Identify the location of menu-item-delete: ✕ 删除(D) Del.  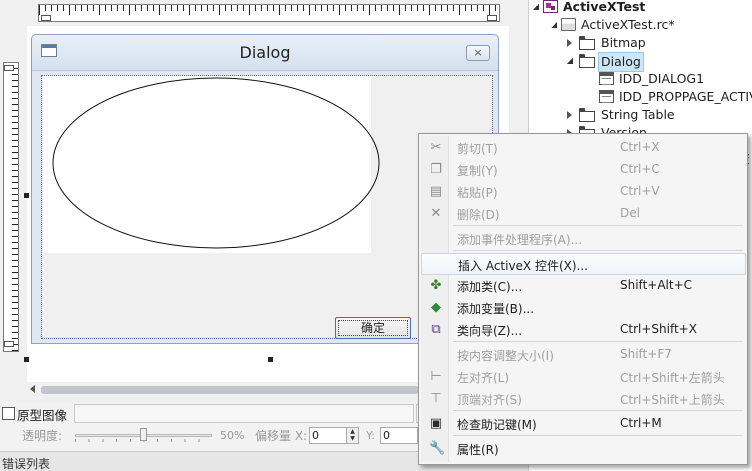
(583, 214).